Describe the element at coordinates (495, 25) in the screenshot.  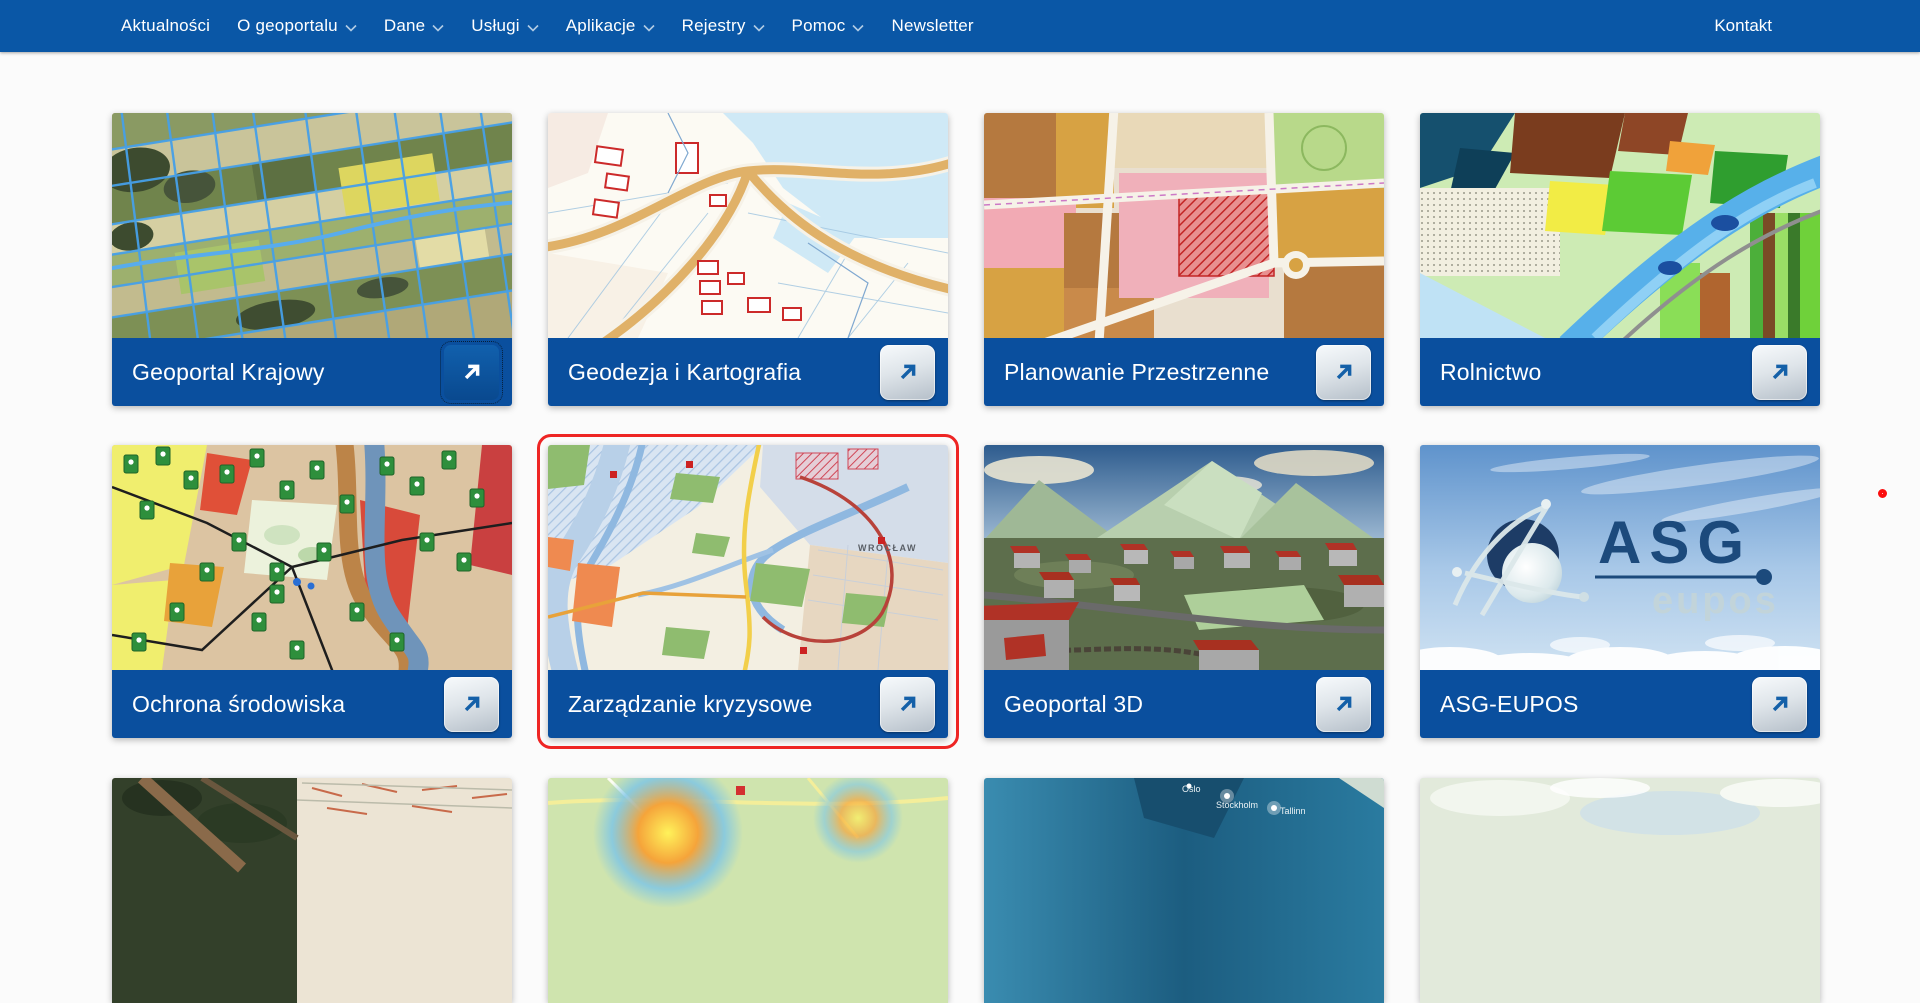
I see `nav-item-label: Usługi` at that location.